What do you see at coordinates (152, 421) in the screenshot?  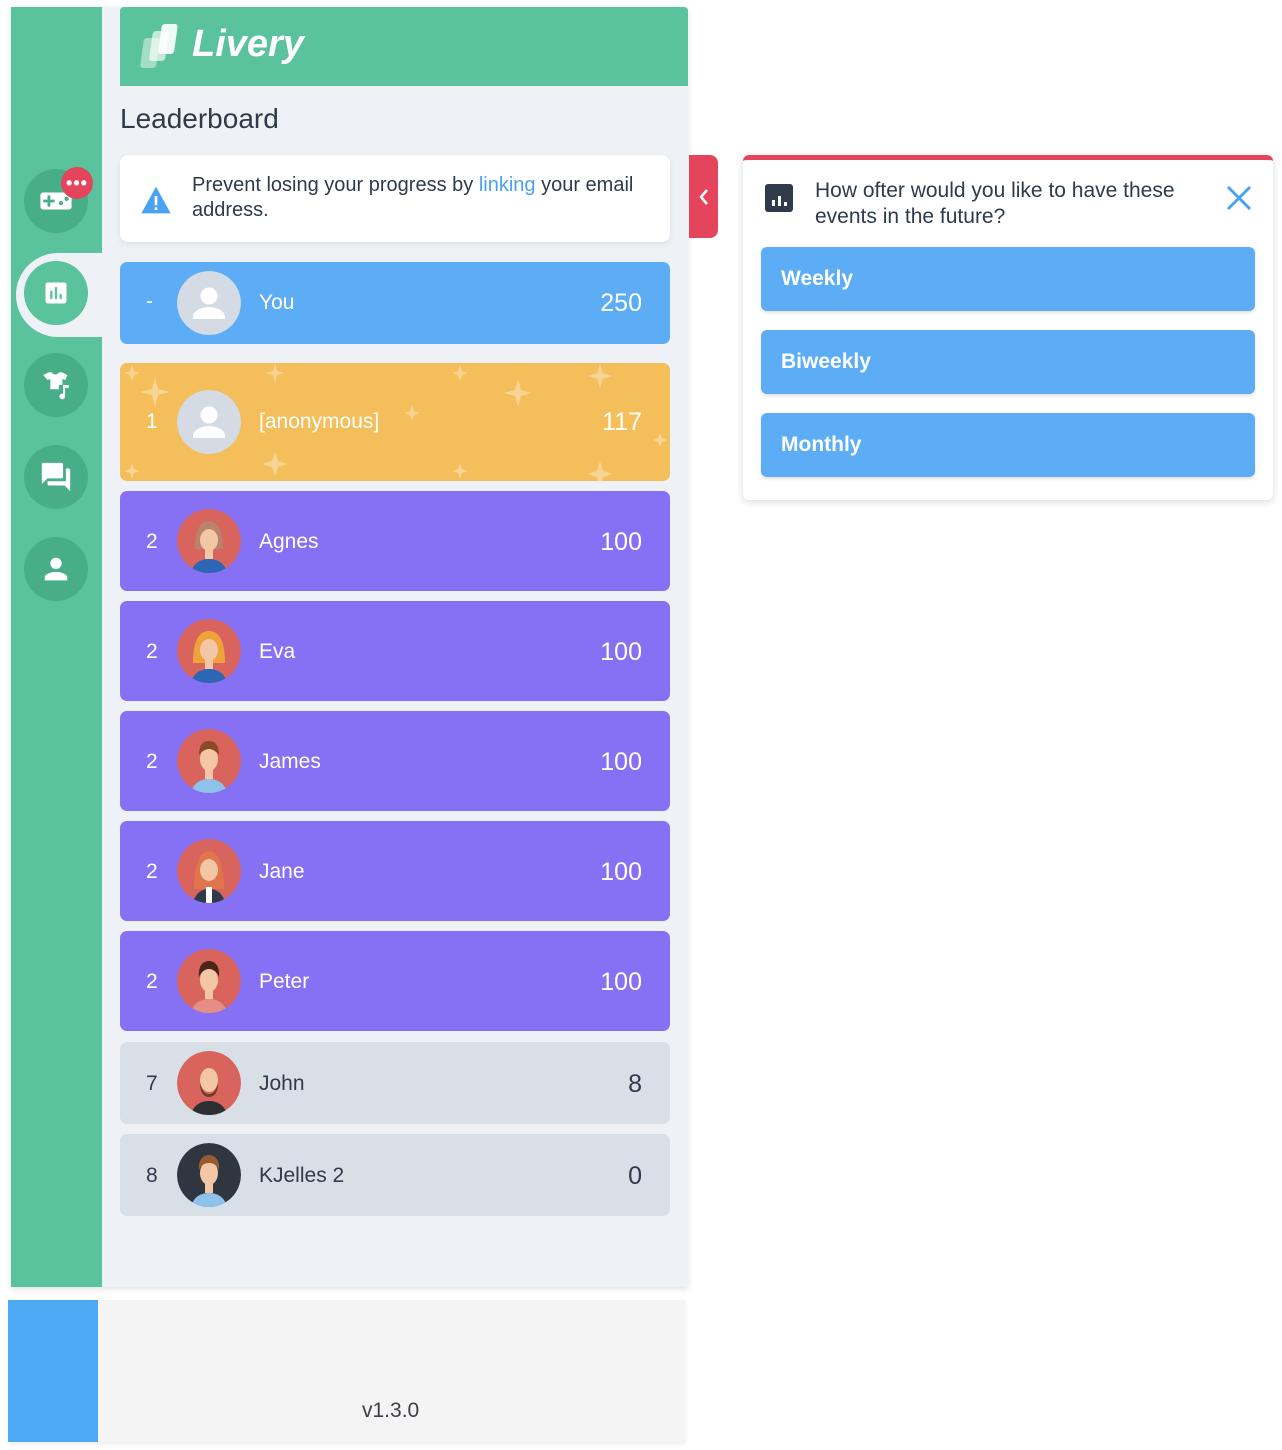 I see `rank: 1` at bounding box center [152, 421].